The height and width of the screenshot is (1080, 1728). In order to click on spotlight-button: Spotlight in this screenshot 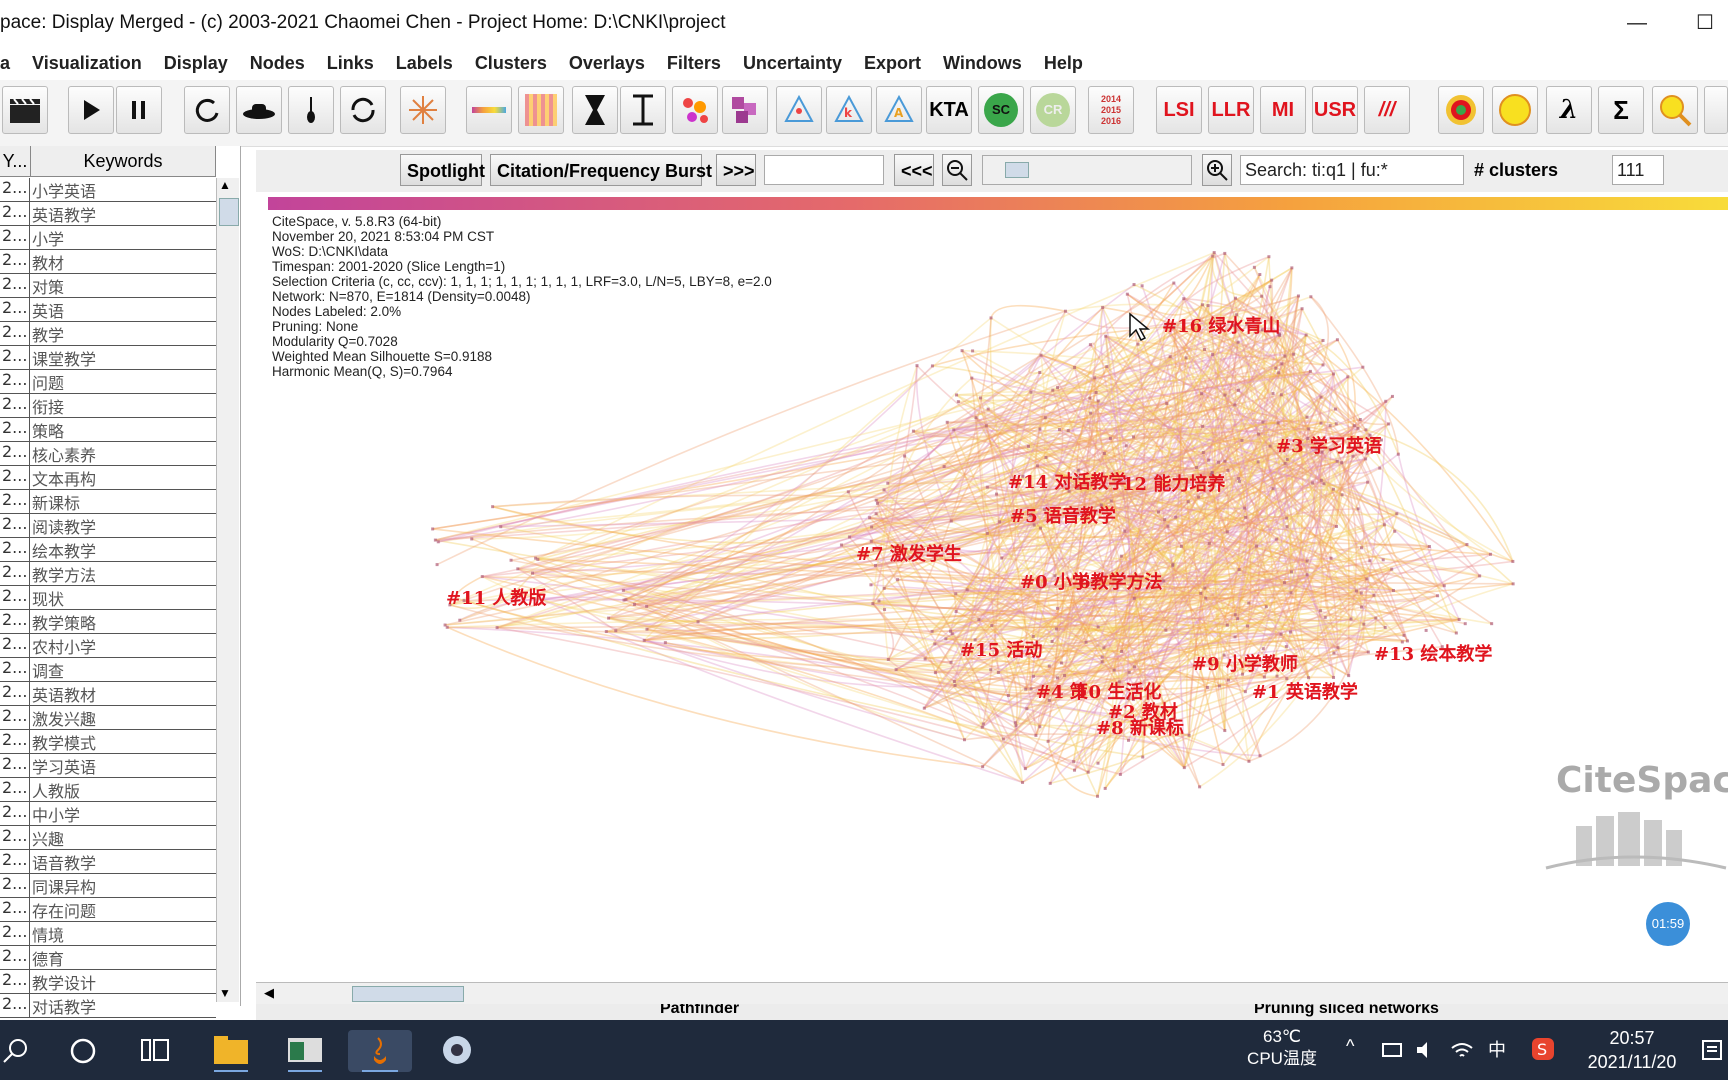, I will do `click(442, 170)`.